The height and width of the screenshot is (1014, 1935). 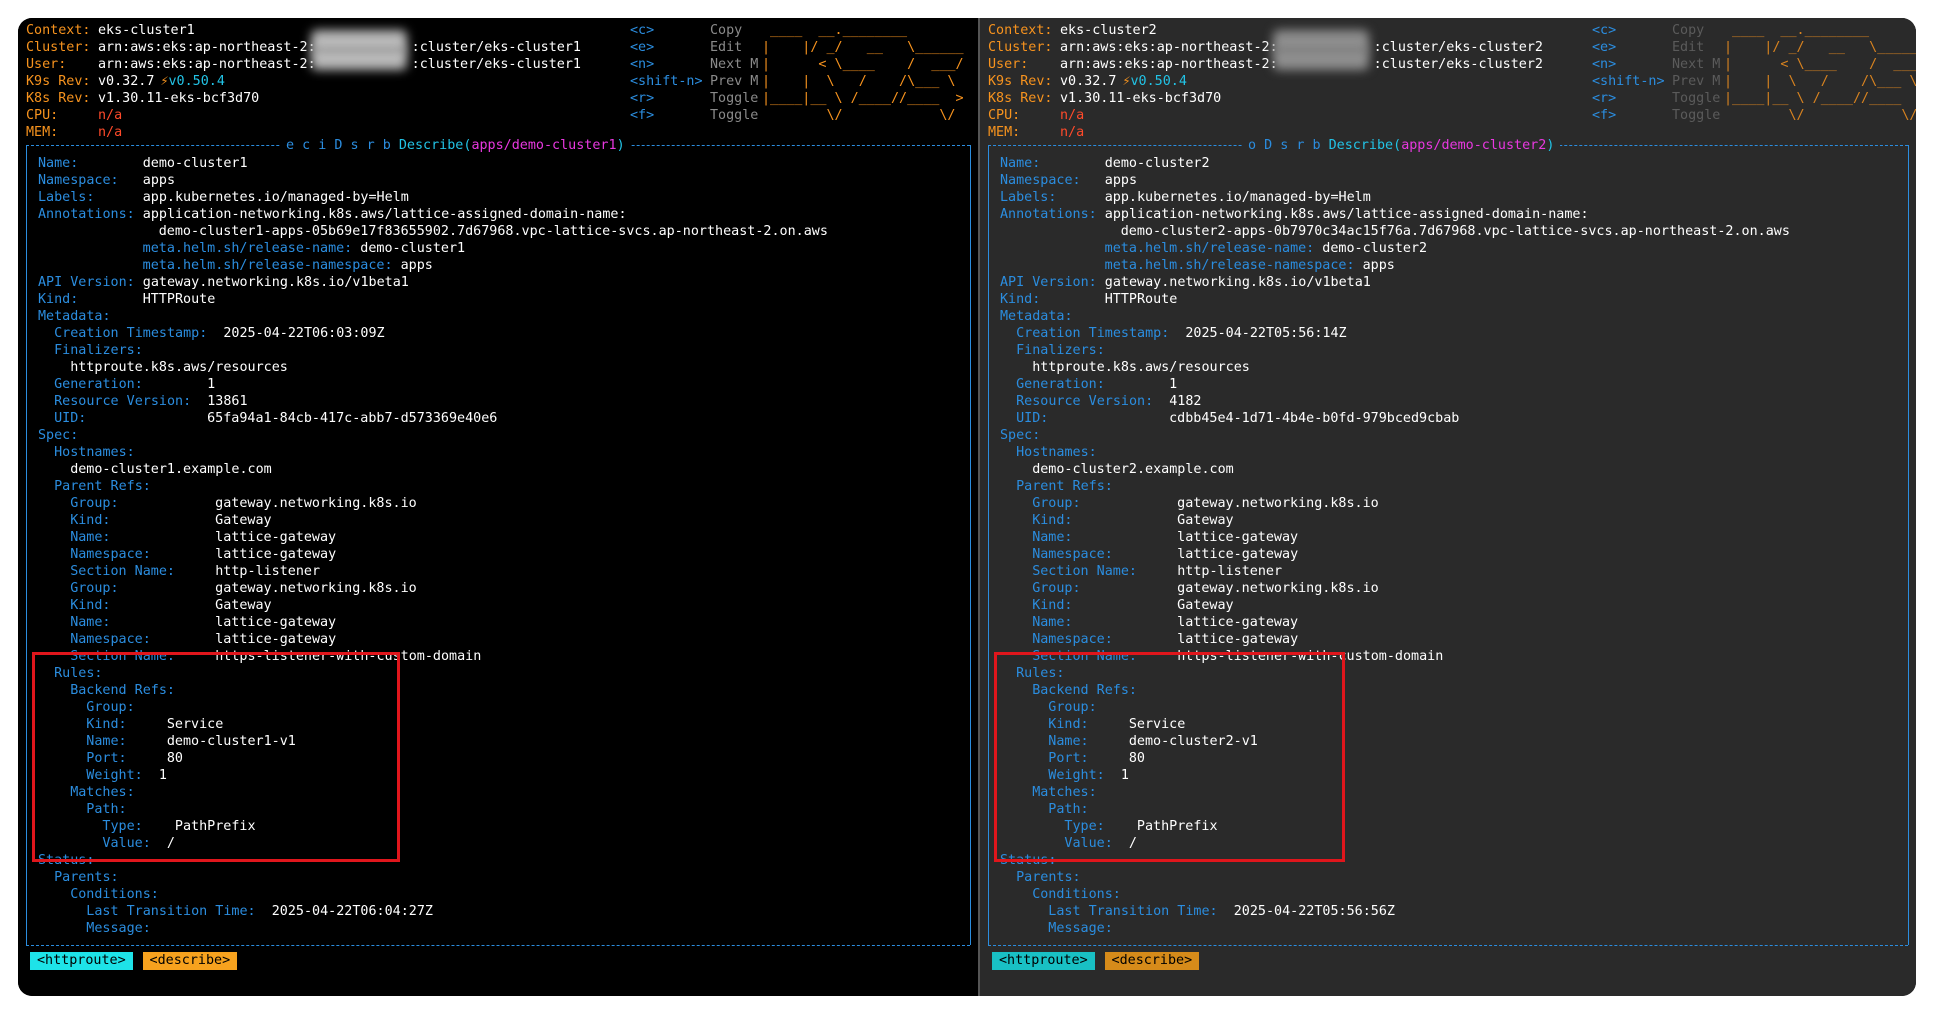 What do you see at coordinates (1020, 47) in the screenshot?
I see `header-cluster-row: Cluster:` at bounding box center [1020, 47].